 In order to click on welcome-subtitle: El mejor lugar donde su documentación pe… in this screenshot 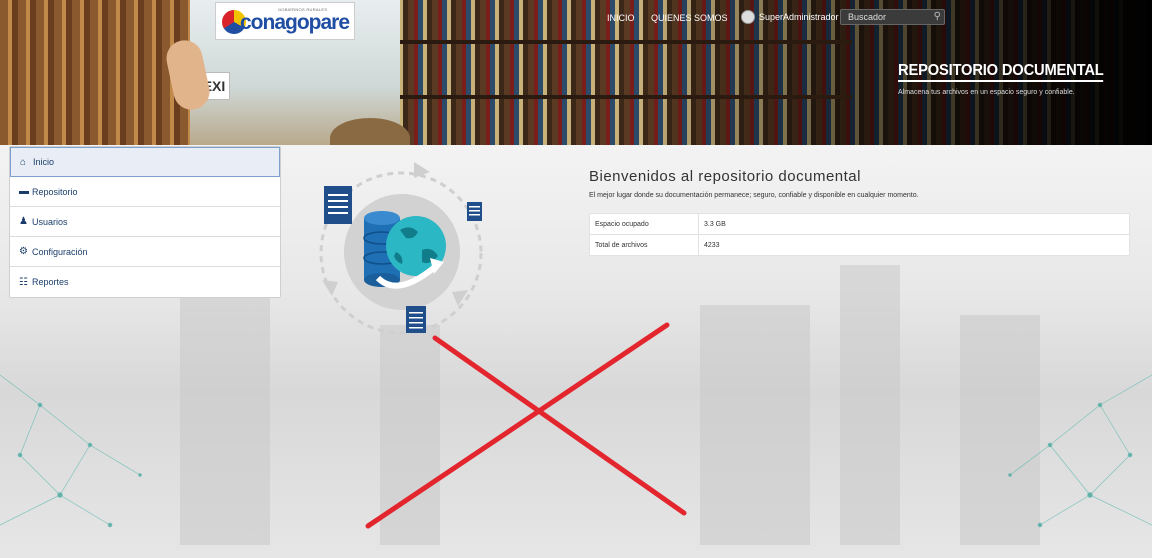, I will do `click(754, 195)`.